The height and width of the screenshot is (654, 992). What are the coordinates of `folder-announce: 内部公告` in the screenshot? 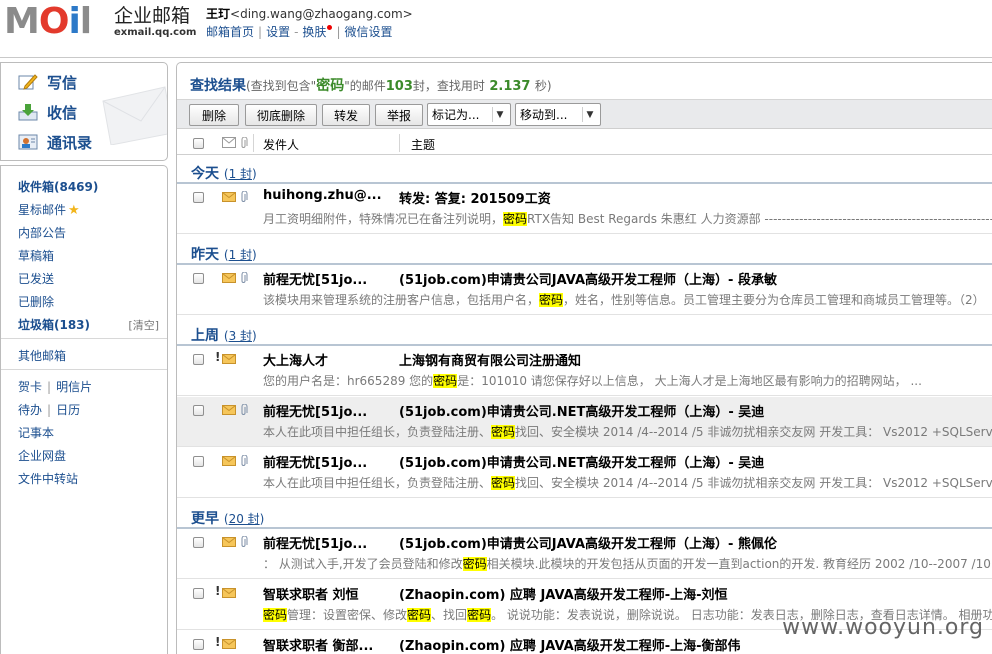 It's located at (42, 233).